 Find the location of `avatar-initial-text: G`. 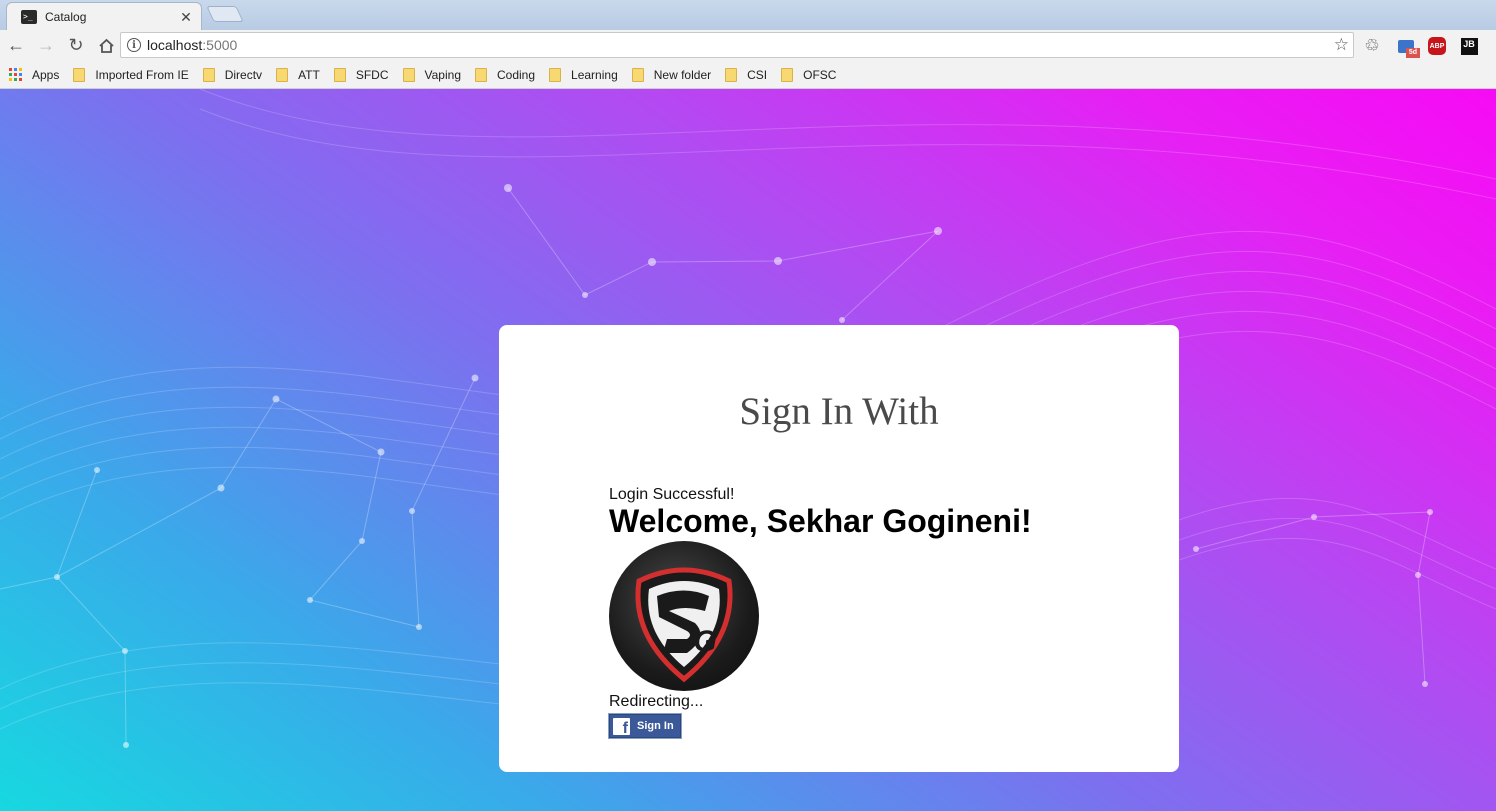

avatar-initial-text: G is located at coordinates (704, 641).